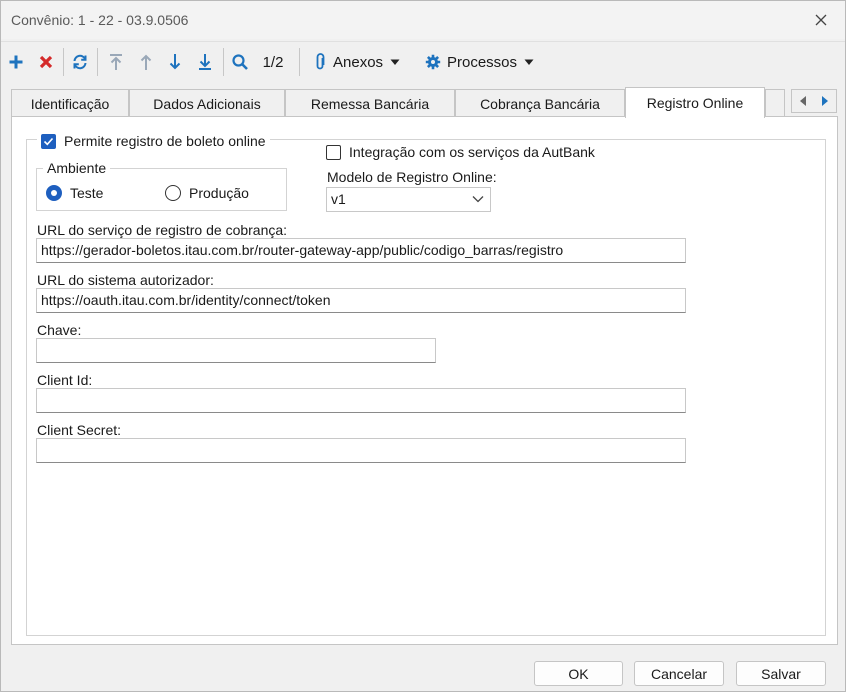  I want to click on permite-registro-label: Permite registro de boleto online, so click(165, 141).